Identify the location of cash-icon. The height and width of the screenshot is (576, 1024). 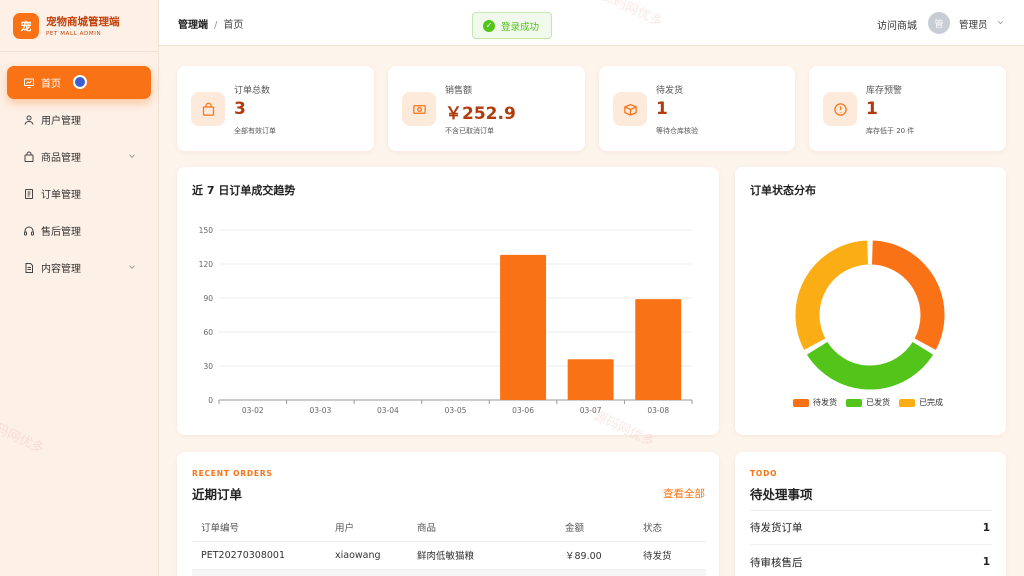
(419, 109).